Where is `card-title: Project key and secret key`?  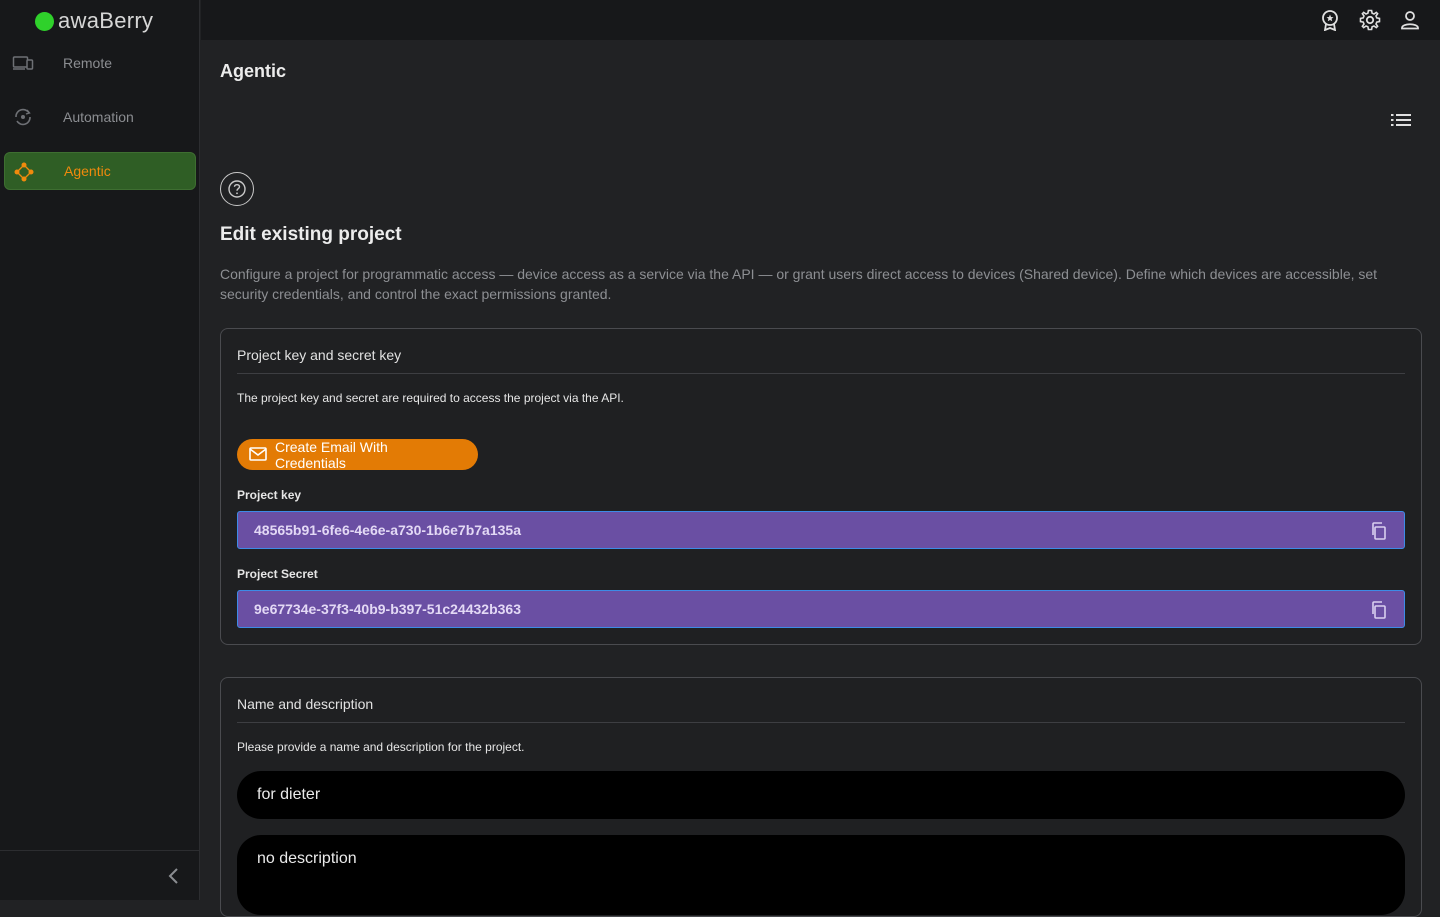
card-title: Project key and secret key is located at coordinates (821, 360).